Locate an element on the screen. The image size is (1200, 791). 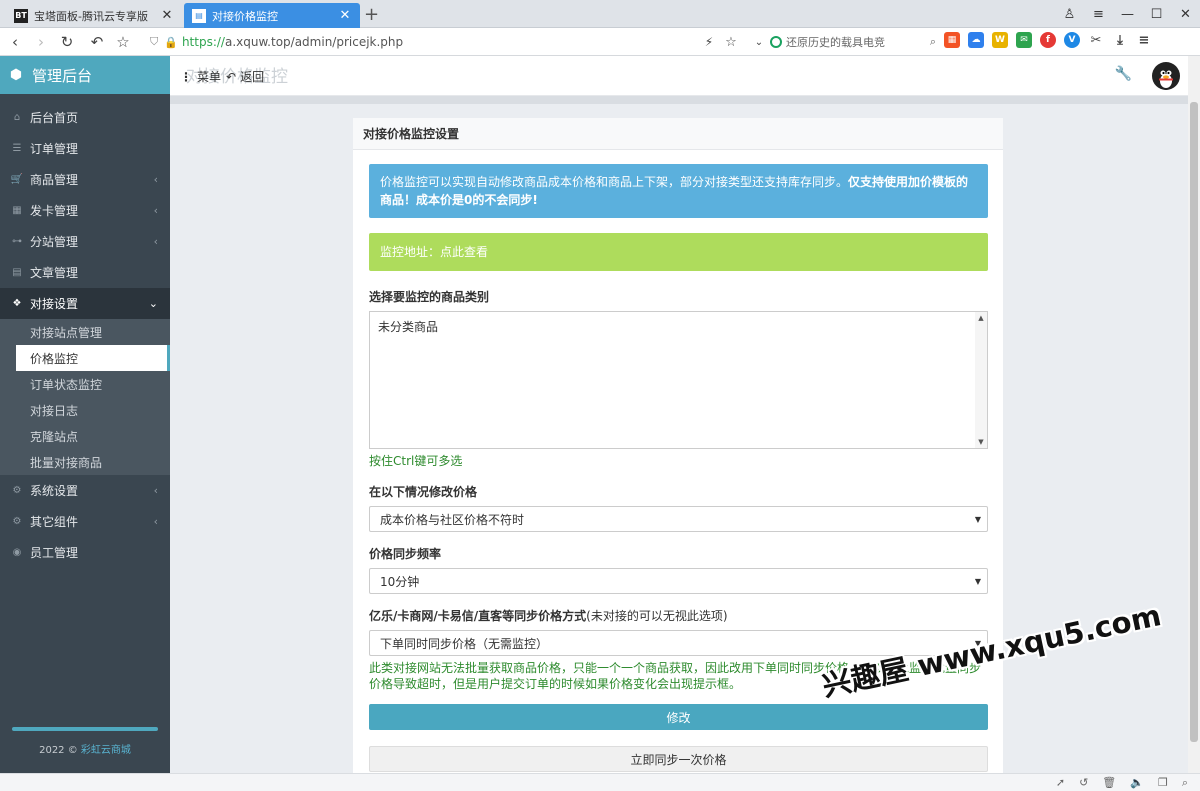
avatar is located at coordinates (1166, 76).